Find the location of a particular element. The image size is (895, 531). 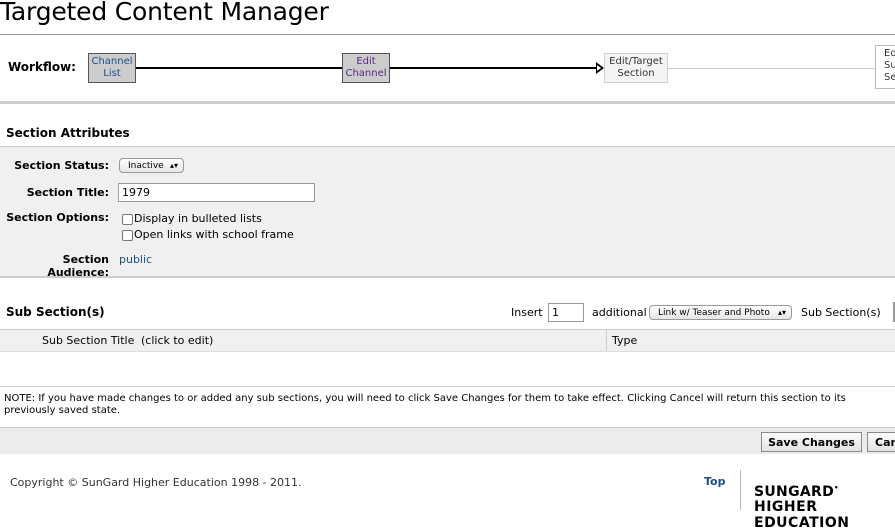

page-title: Targeted Content Manager is located at coordinates (164, 13).